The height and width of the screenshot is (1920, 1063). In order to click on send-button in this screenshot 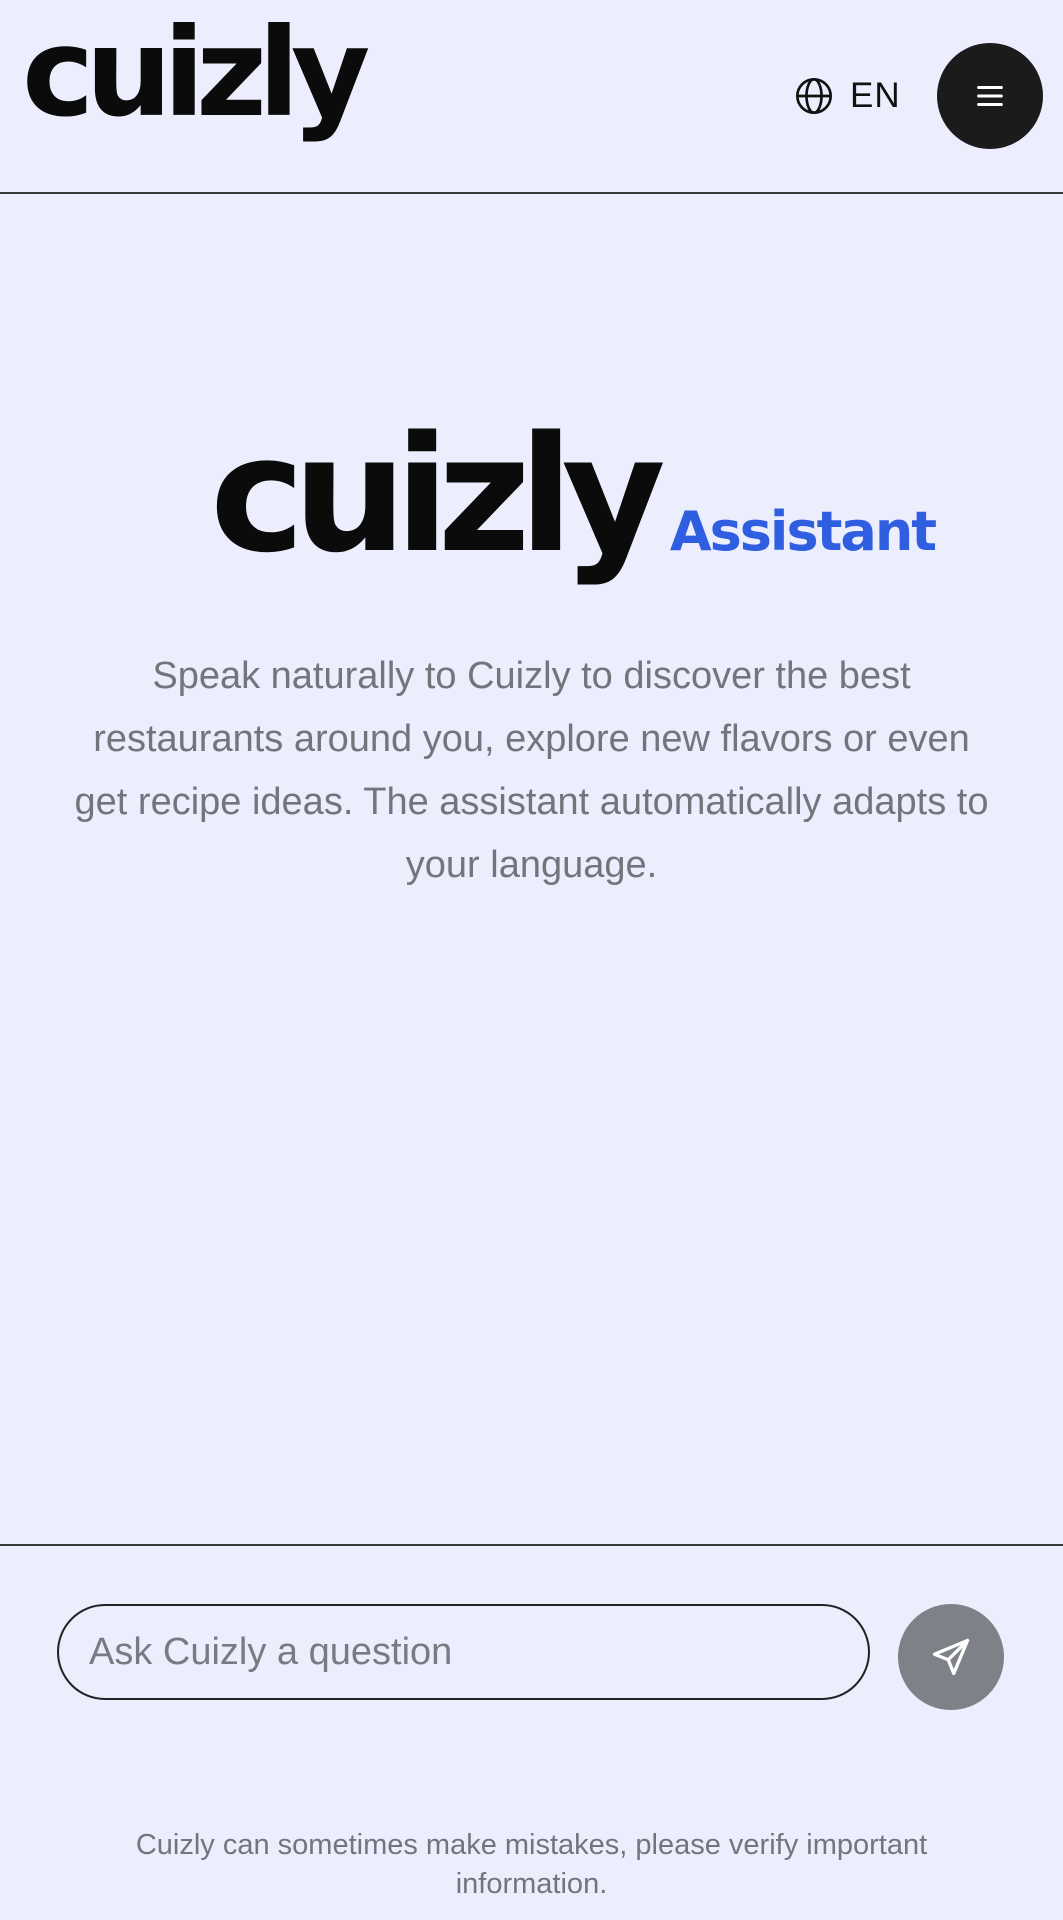, I will do `click(951, 1657)`.